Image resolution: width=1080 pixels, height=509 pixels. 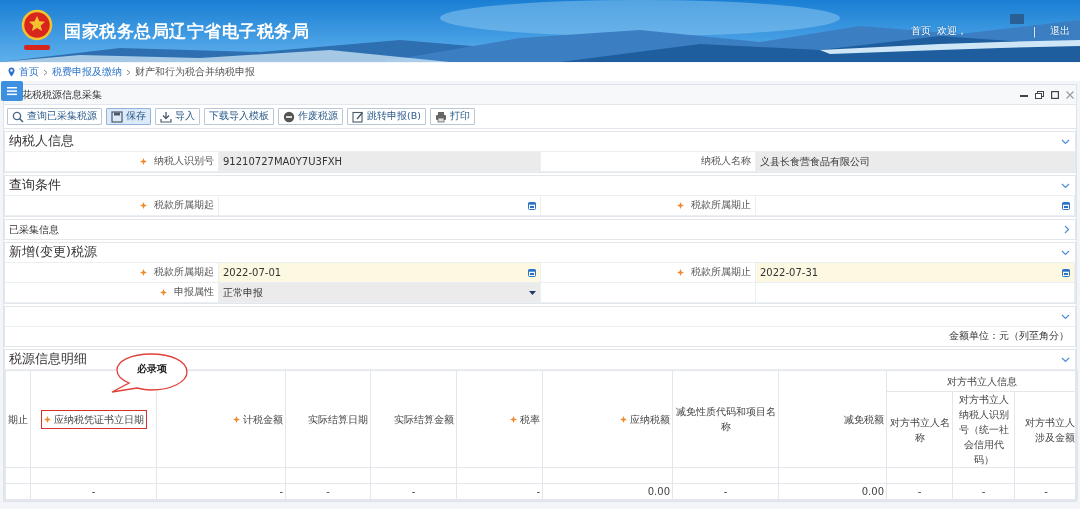 I want to click on column-header: 对方书立人名称, so click(x=919, y=429).